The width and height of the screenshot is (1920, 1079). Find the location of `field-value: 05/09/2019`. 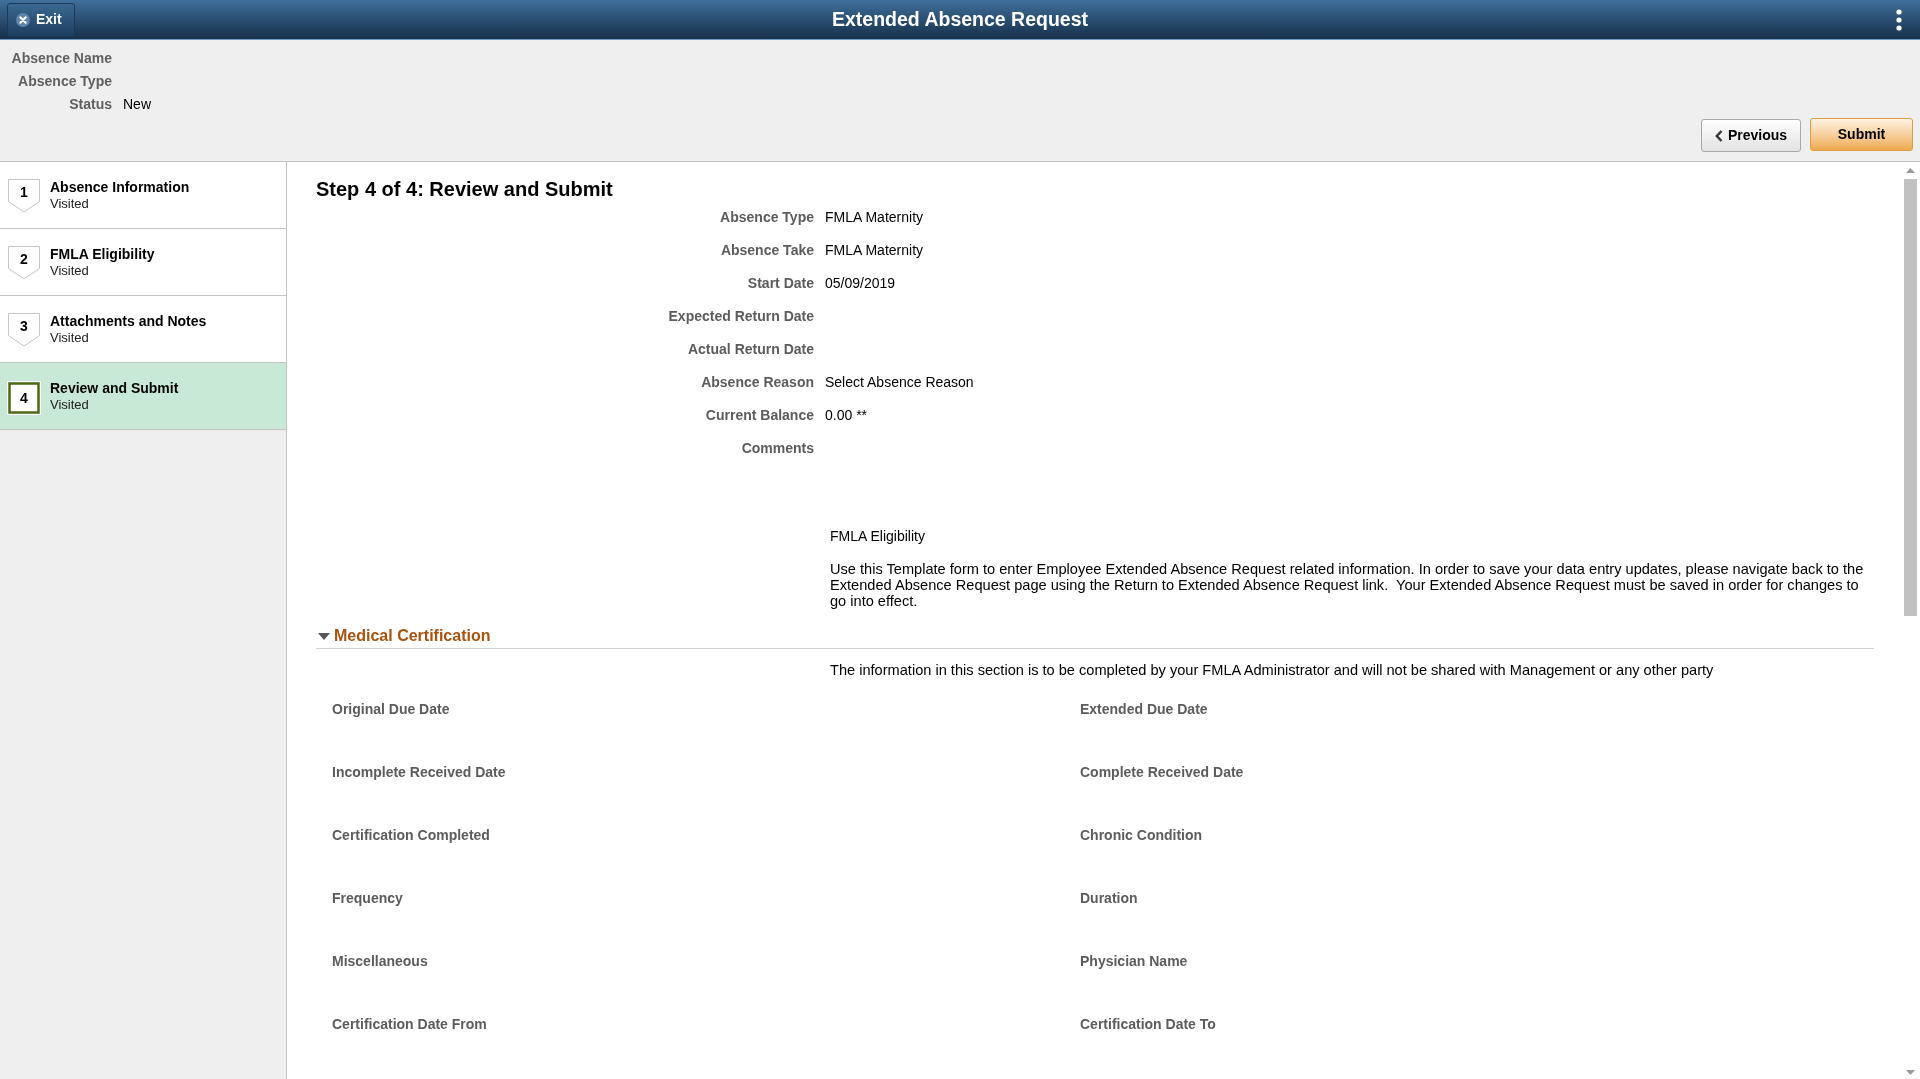

field-value: 05/09/2019 is located at coordinates (860, 283).